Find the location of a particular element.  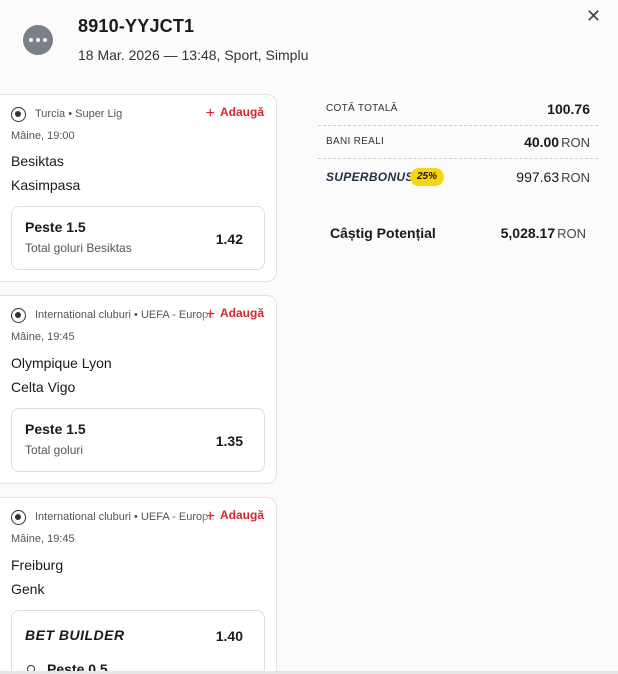

selection-market: Total goluri Besiktas is located at coordinates (78, 248).